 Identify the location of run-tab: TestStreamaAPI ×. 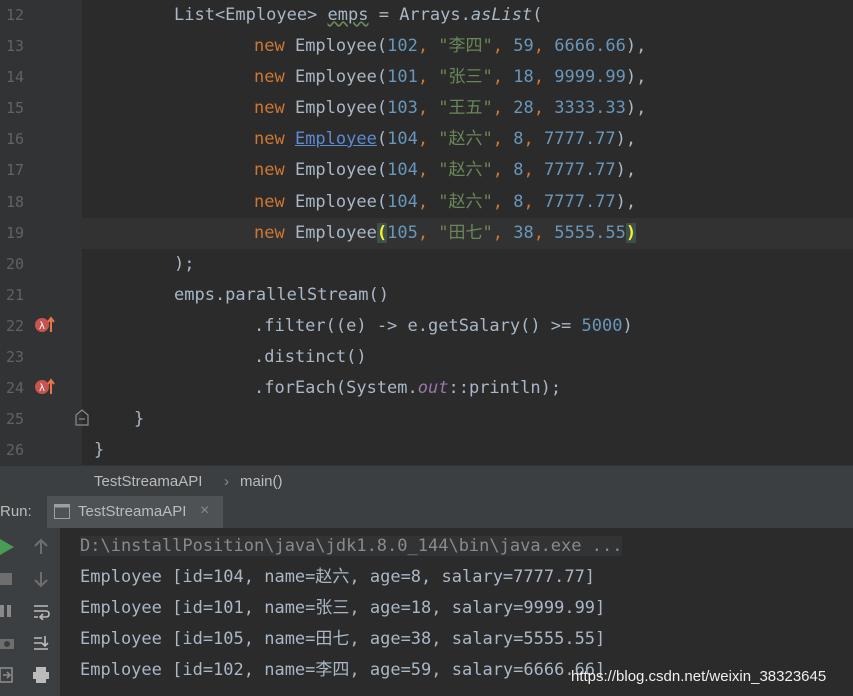
(135, 512).